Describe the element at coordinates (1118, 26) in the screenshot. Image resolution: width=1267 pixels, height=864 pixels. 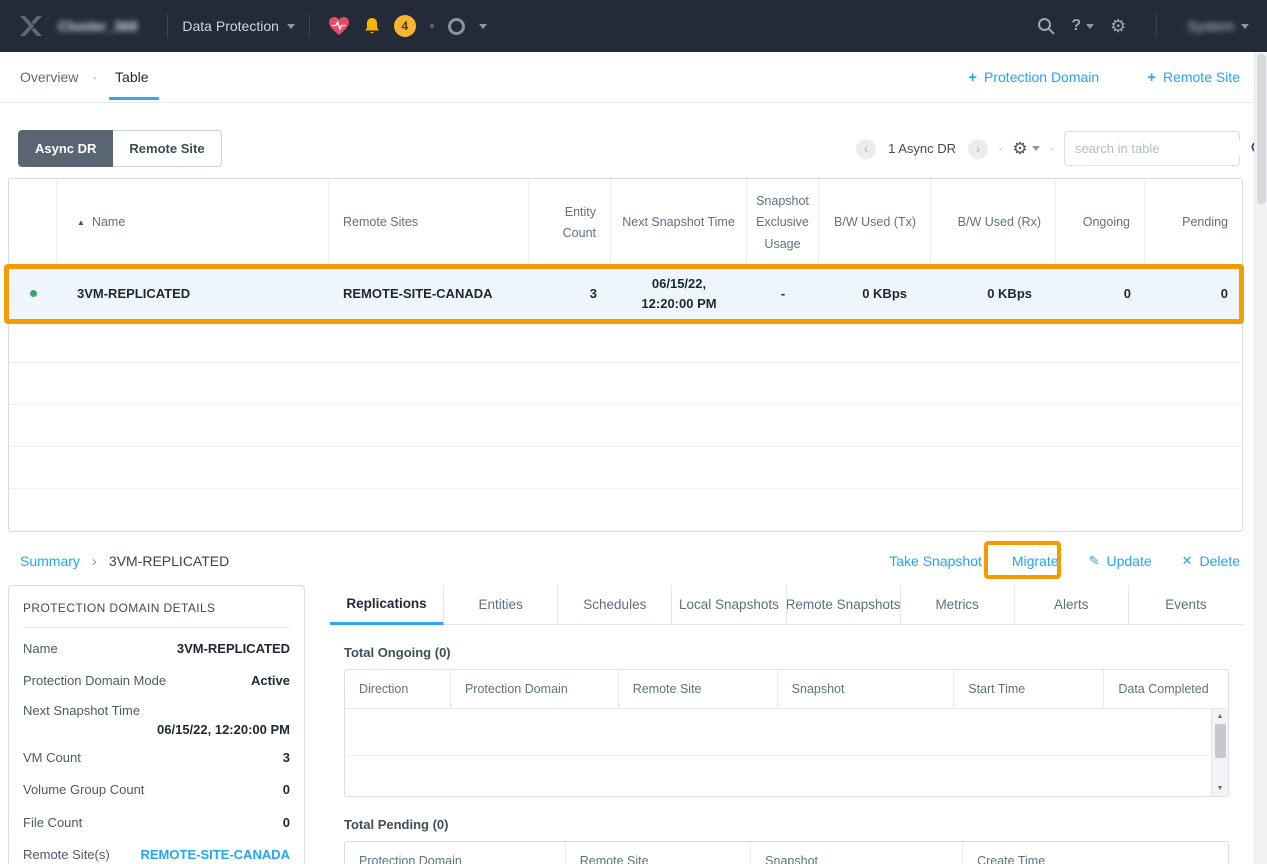
I see `settings-gear-icon: ⚙` at that location.